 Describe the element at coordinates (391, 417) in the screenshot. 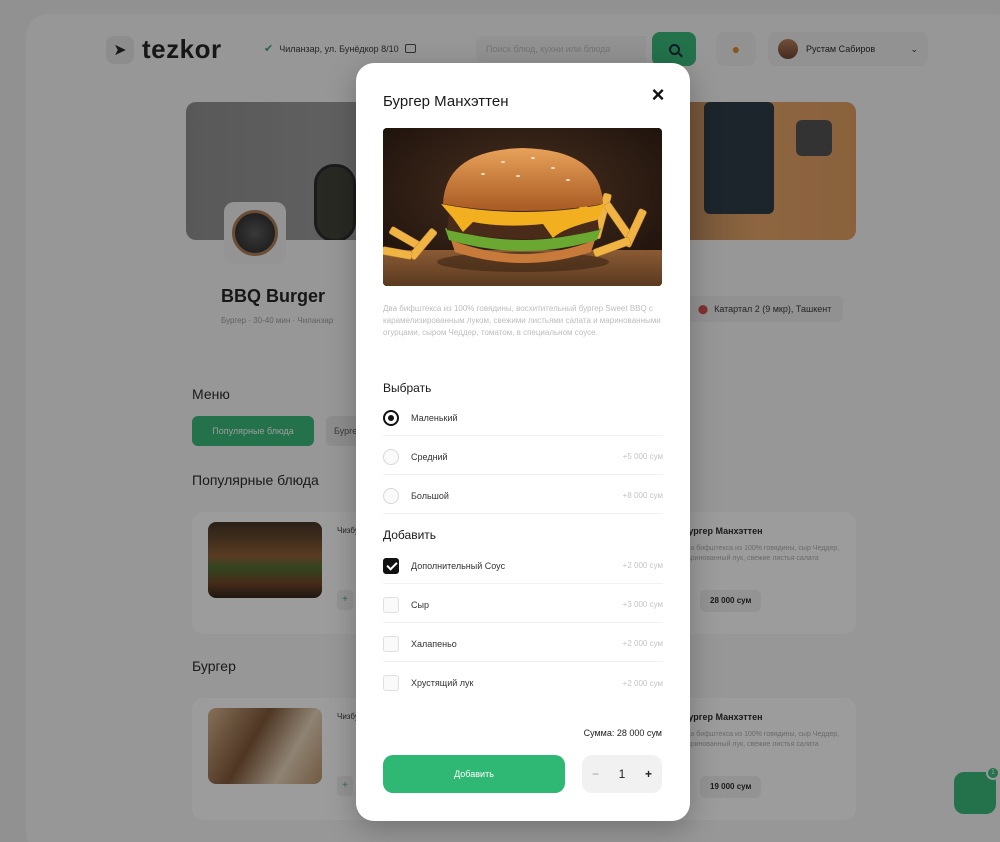

I see `radio-selected-icon` at that location.